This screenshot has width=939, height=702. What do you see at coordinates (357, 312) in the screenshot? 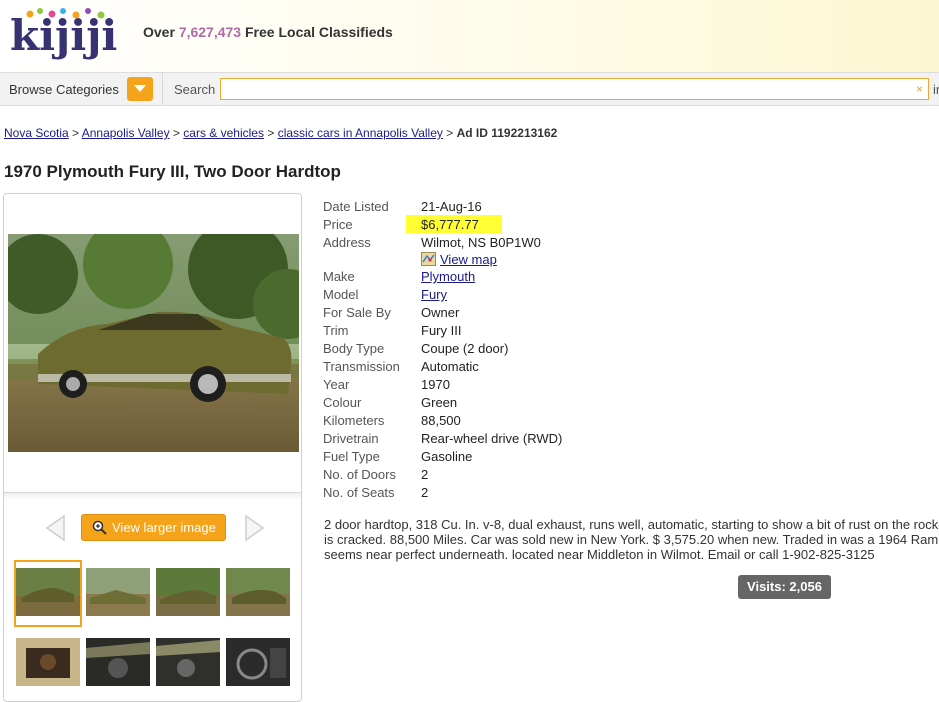
I see `detail-label: For Sale By` at bounding box center [357, 312].